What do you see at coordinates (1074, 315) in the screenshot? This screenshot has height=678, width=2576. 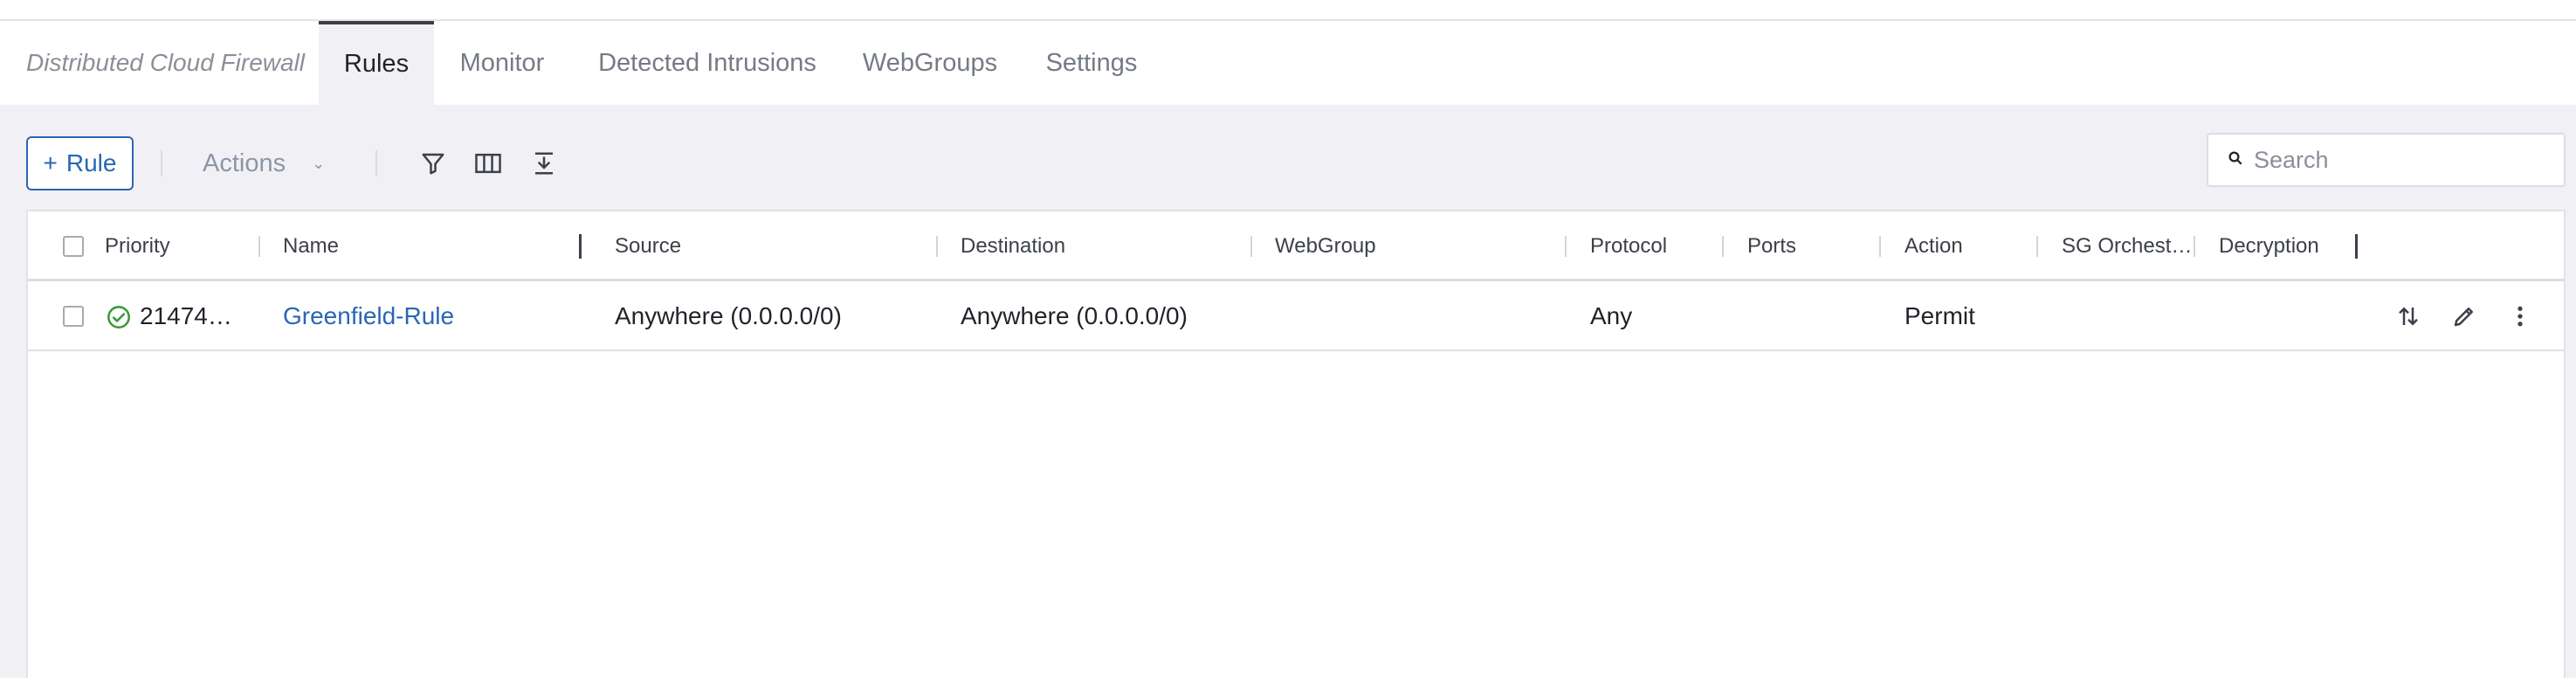 I see `cell-destination: Anywhere (0.0.0.0/0)` at bounding box center [1074, 315].